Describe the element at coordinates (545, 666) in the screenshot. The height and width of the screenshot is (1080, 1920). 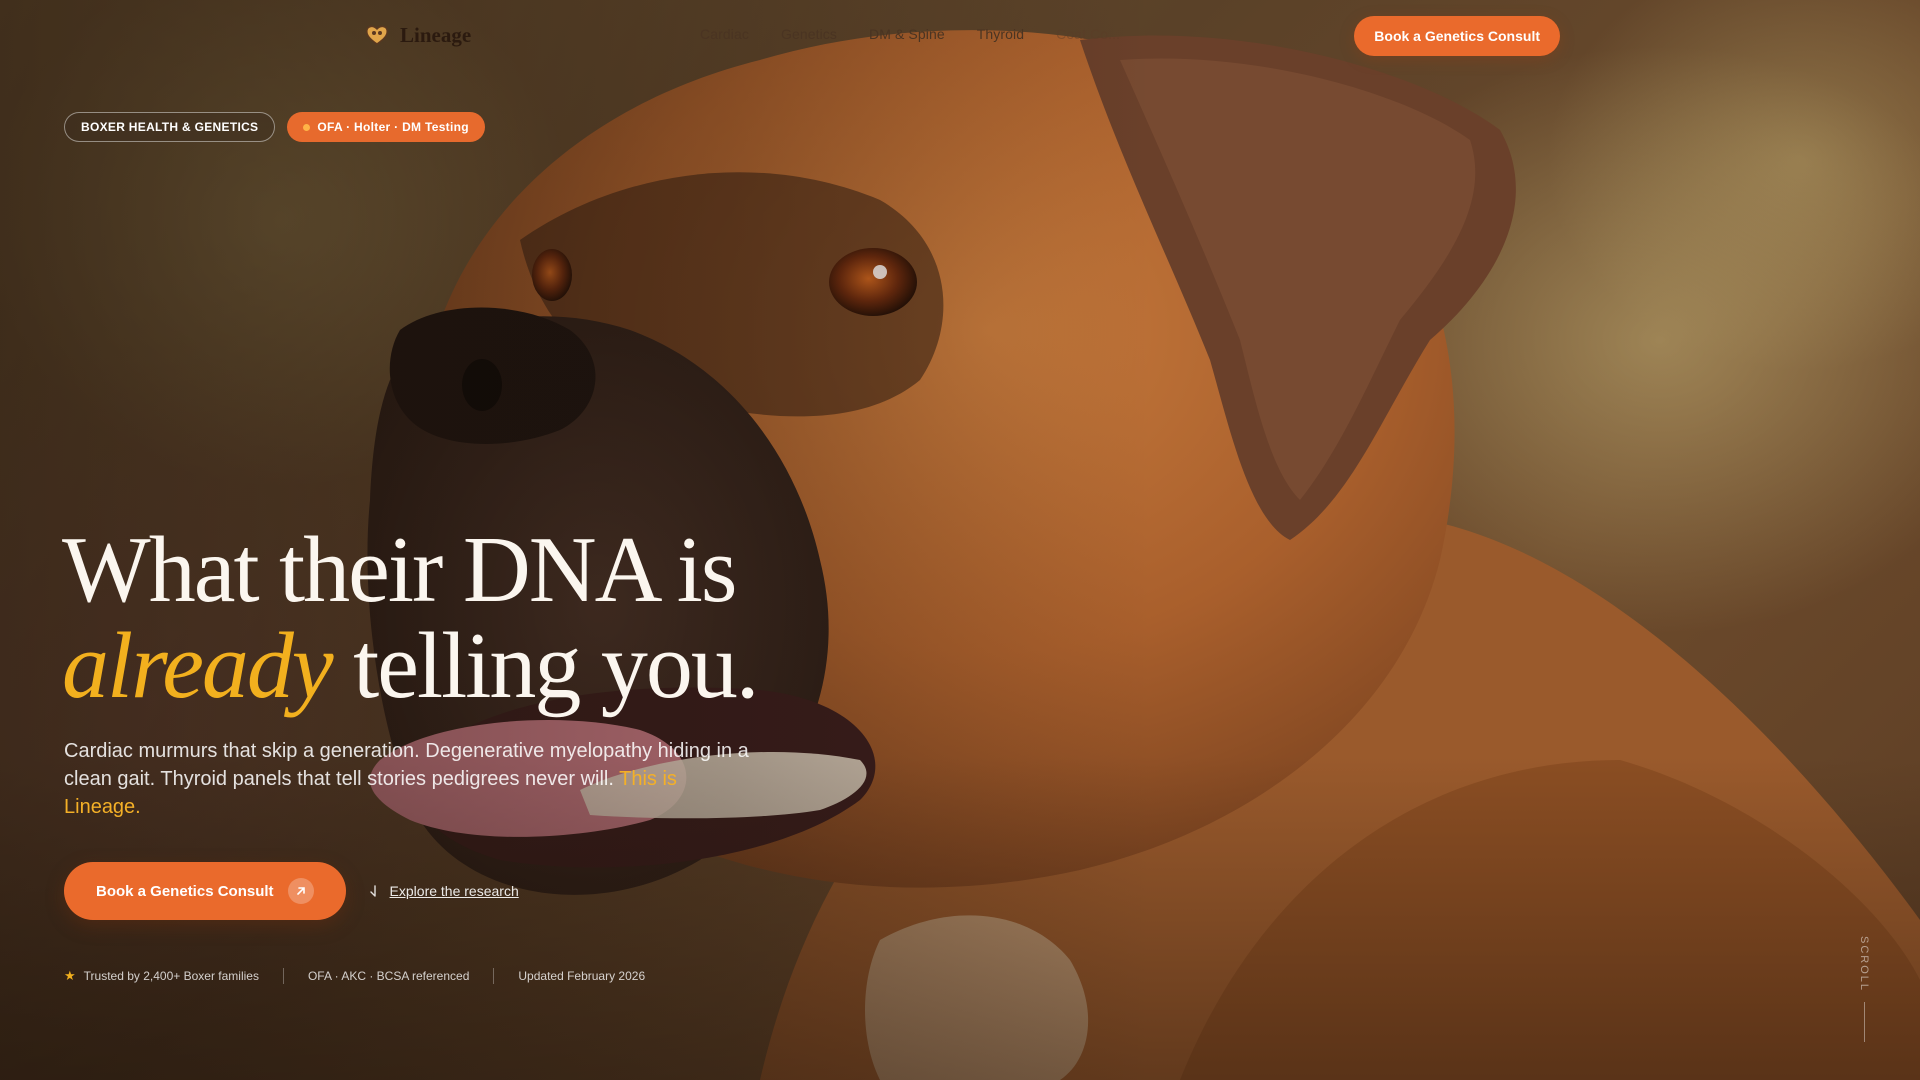
I see `headline-line-2: telling you.` at that location.